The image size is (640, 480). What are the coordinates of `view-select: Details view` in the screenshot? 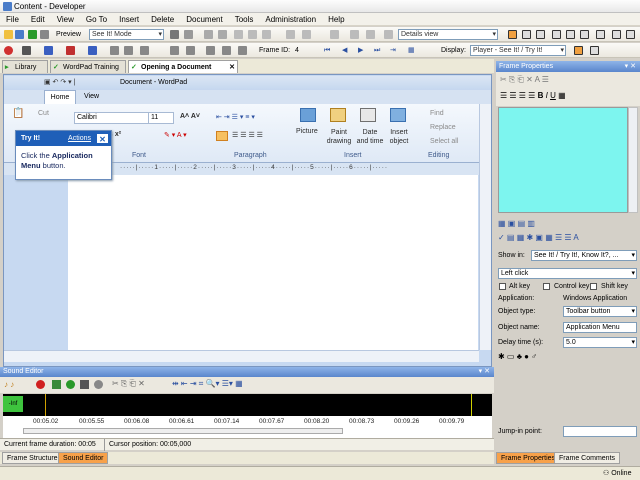 It's located at (448, 34).